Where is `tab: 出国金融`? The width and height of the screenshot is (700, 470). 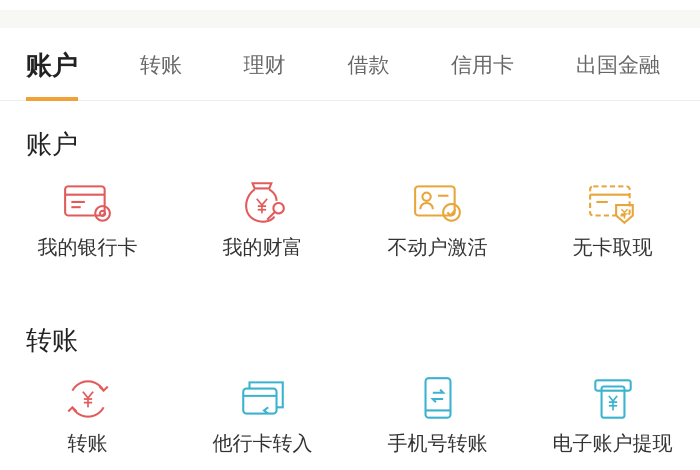 tab: 出国金融 is located at coordinates (618, 68).